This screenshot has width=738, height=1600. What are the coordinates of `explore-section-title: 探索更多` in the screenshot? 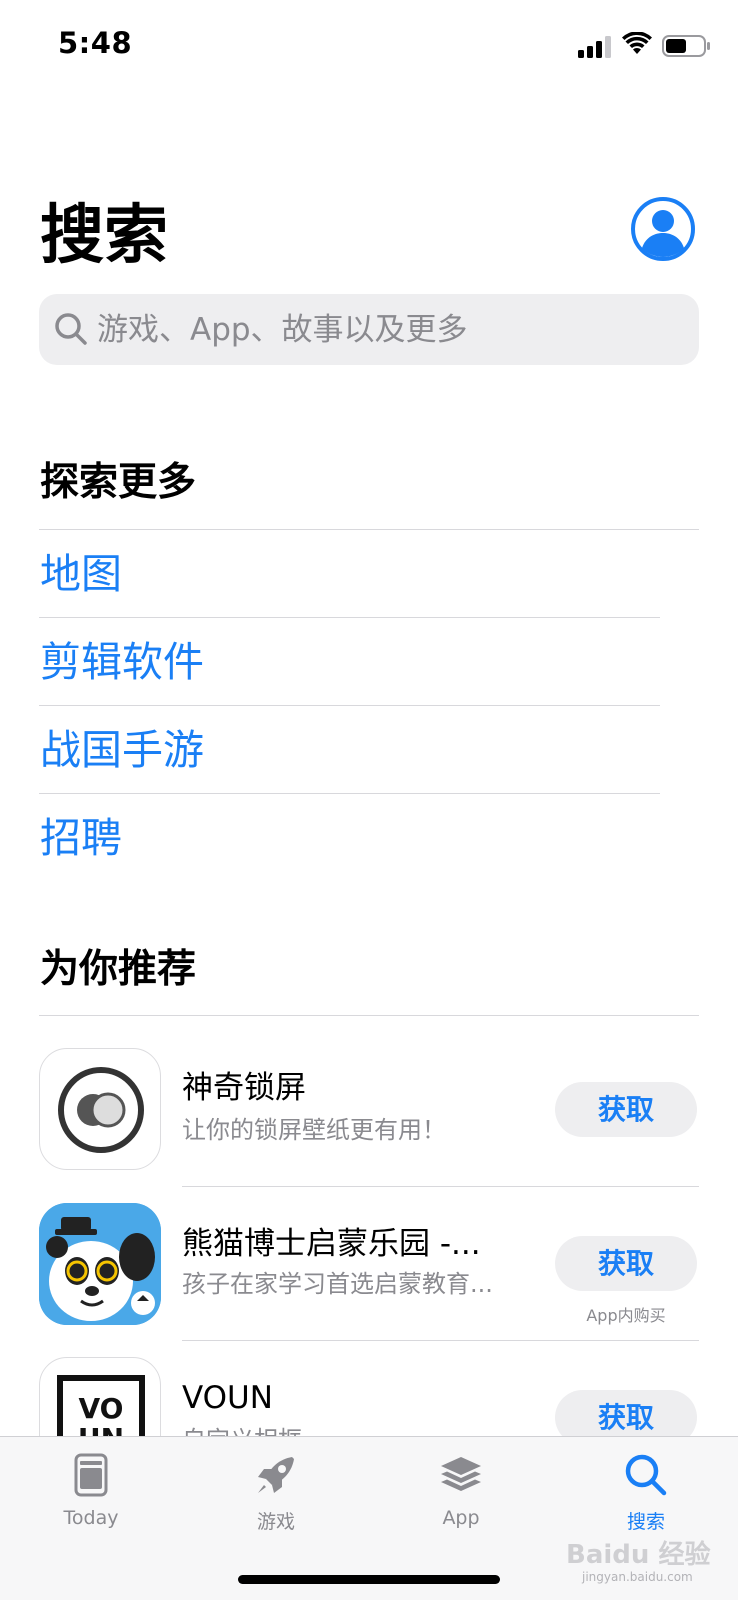 It's located at (118, 482).